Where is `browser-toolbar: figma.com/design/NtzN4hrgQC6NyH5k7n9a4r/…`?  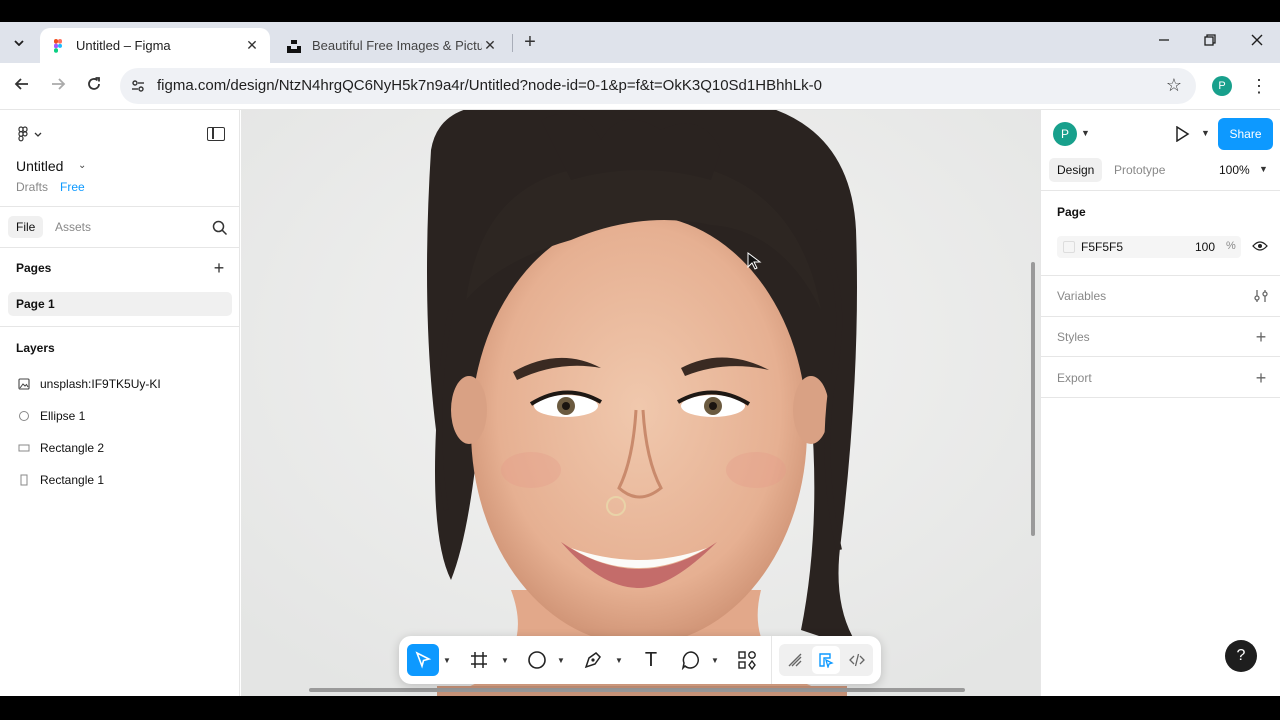
browser-toolbar: figma.com/design/NtzN4hrgQC6NyH5k7n9a4r/… is located at coordinates (640, 86).